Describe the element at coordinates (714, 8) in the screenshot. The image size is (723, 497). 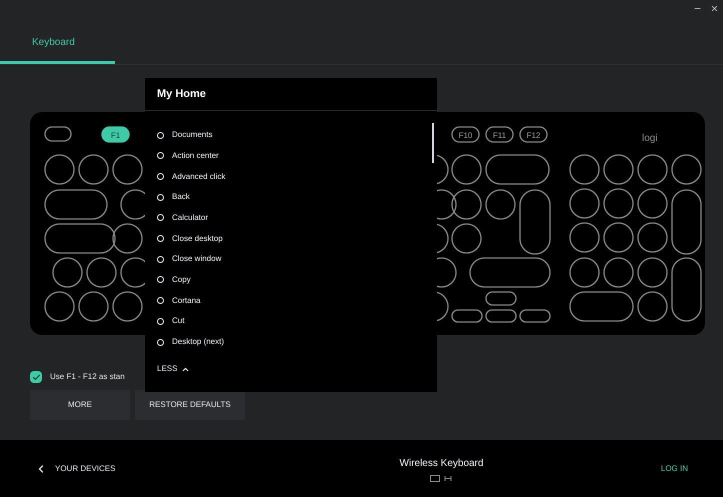
I see `close-icon` at that location.